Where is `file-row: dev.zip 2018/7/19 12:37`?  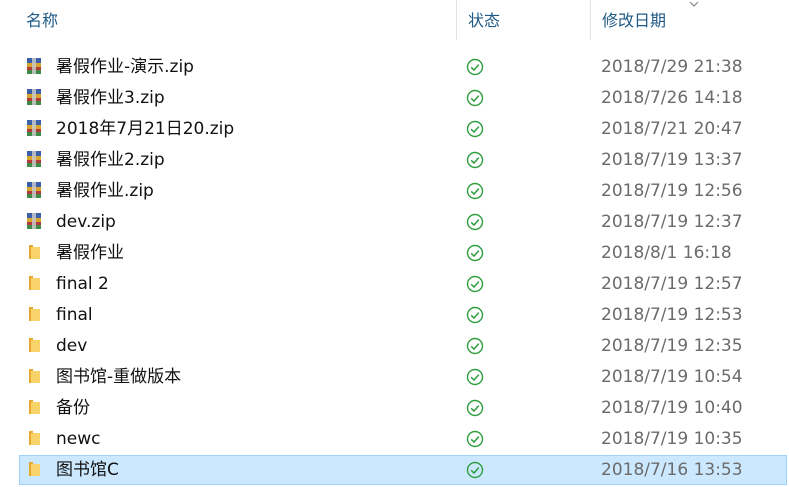 file-row: dev.zip 2018/7/19 12:37 is located at coordinates (394, 222).